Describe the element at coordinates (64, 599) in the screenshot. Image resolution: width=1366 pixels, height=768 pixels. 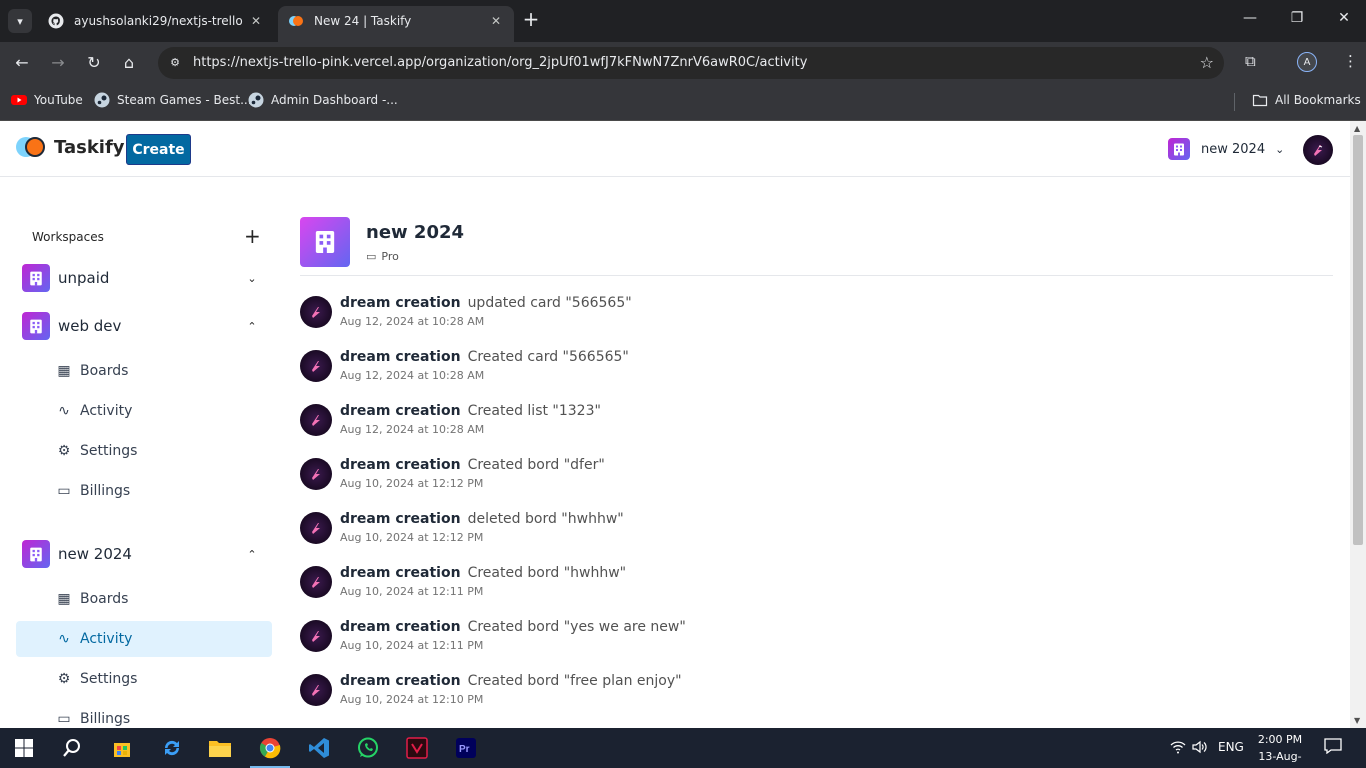
I see `layout-icon: ▦` at that location.